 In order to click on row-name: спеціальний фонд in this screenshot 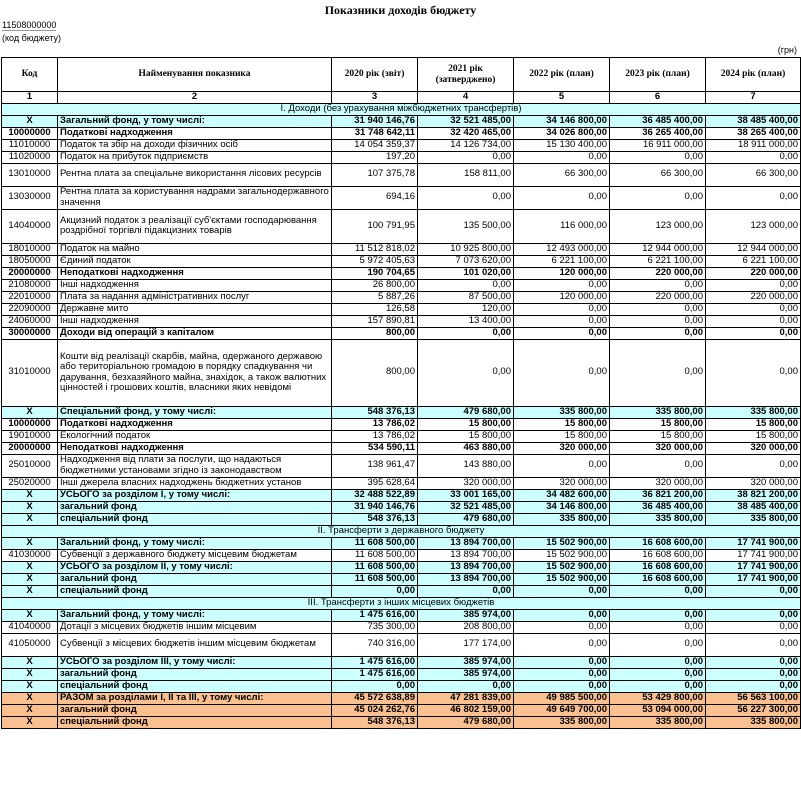, I will do `click(194, 722)`.